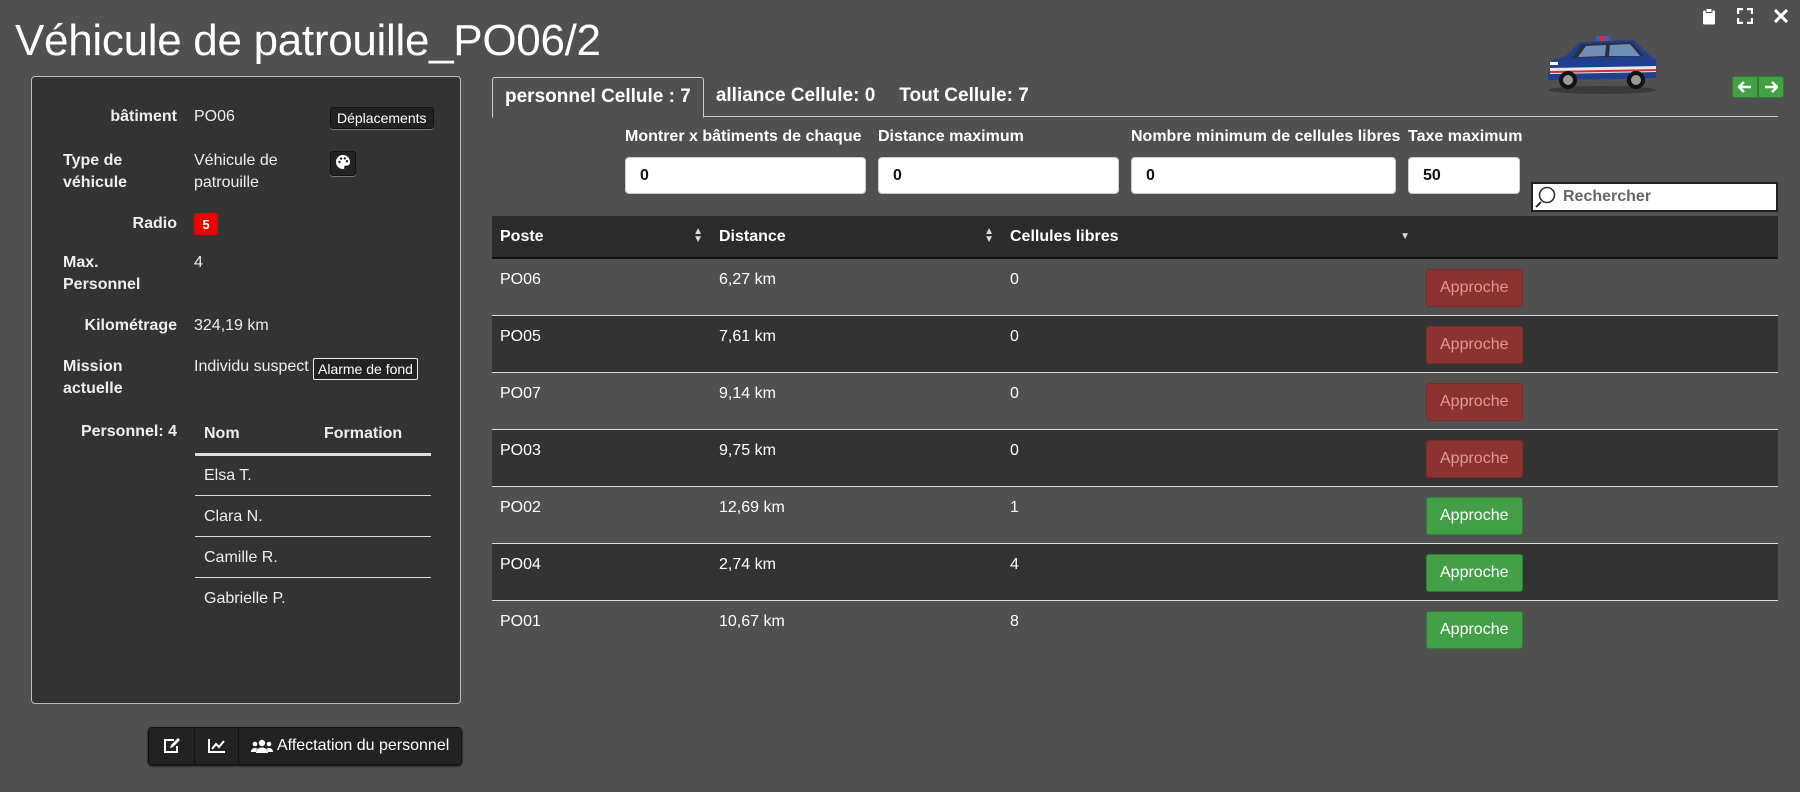 The image size is (1800, 792). What do you see at coordinates (365, 369) in the screenshot?
I see `background-alarm-button: Alarme de fond` at bounding box center [365, 369].